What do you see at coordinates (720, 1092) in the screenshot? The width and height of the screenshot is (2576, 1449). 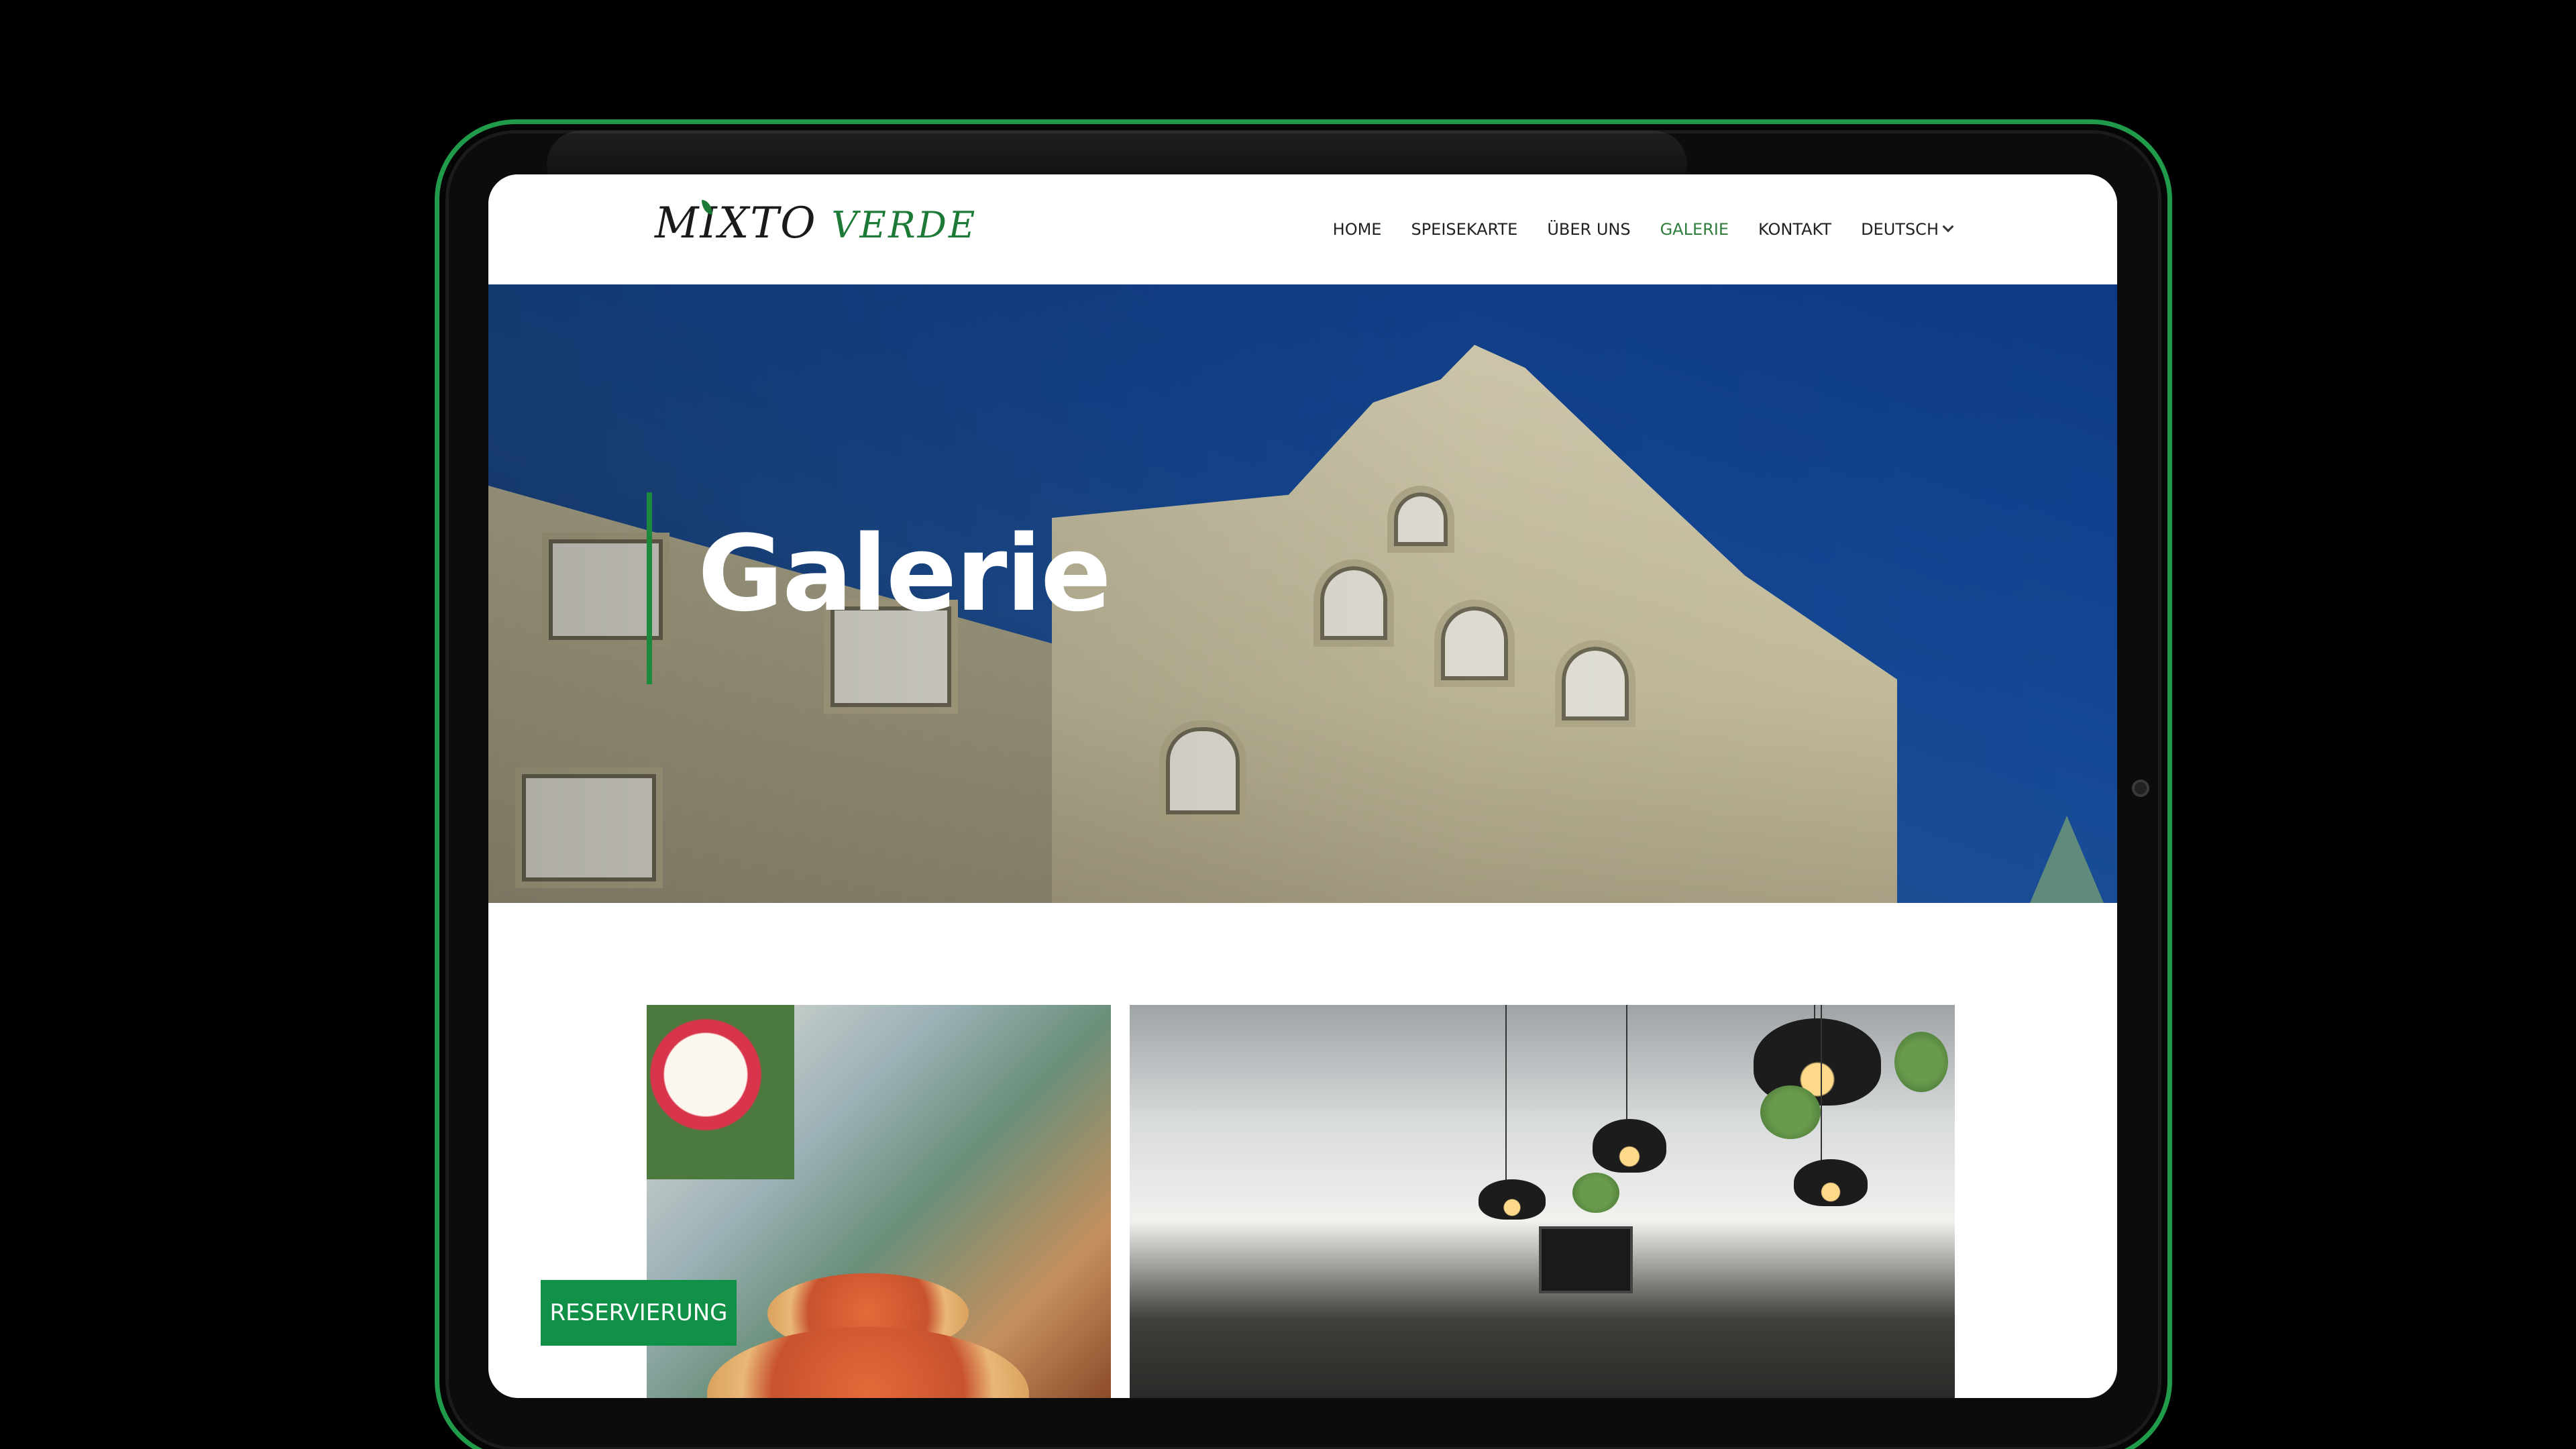 I see `flowers-decoration` at bounding box center [720, 1092].